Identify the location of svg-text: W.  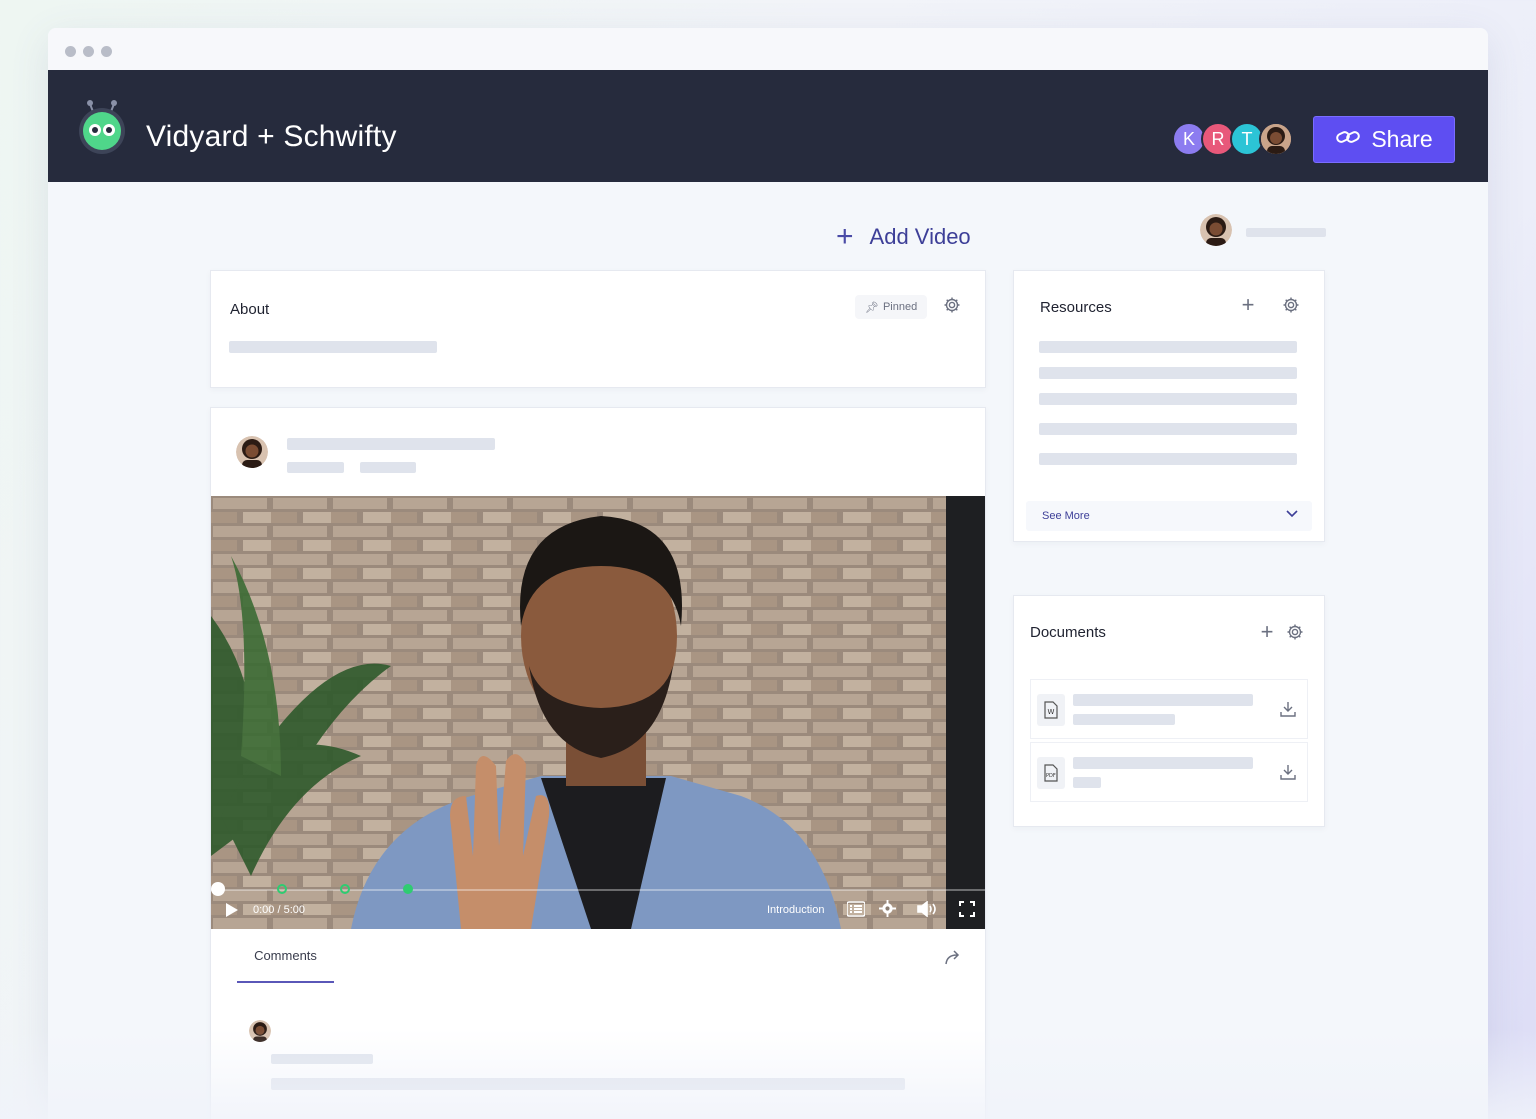
(1051, 712).